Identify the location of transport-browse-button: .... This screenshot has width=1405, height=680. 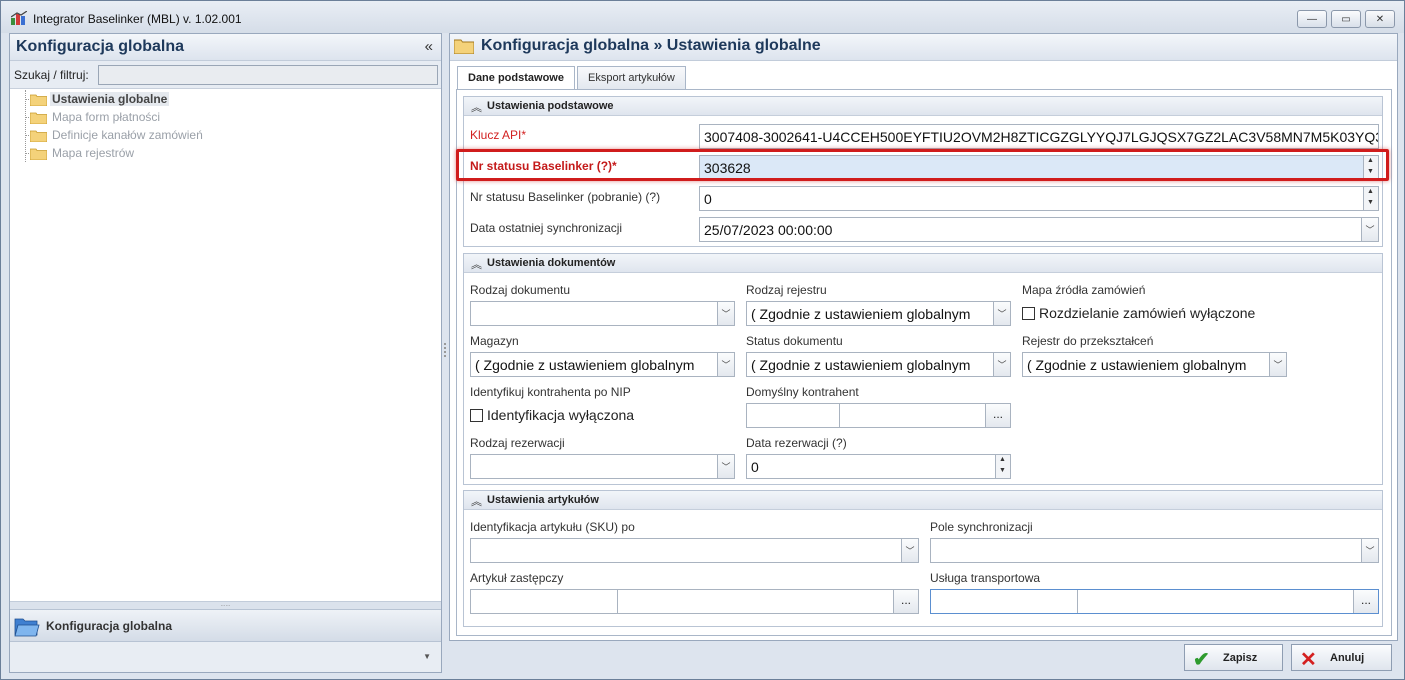
(1365, 601).